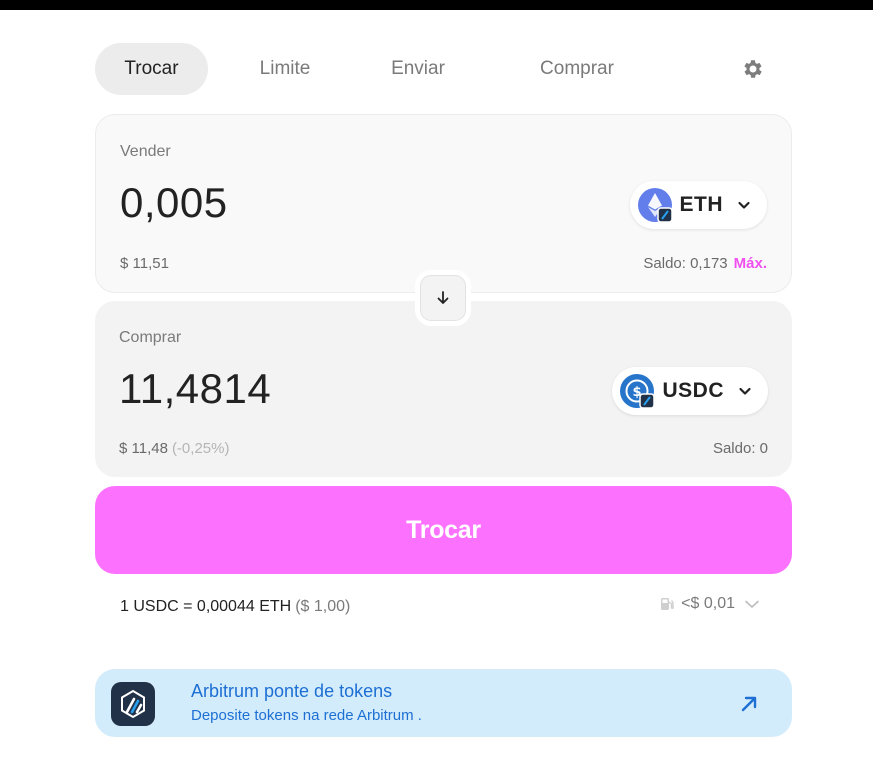 This screenshot has width=873, height=766. Describe the element at coordinates (693, 390) in the screenshot. I see `buy-token-symbol: USDC` at that location.